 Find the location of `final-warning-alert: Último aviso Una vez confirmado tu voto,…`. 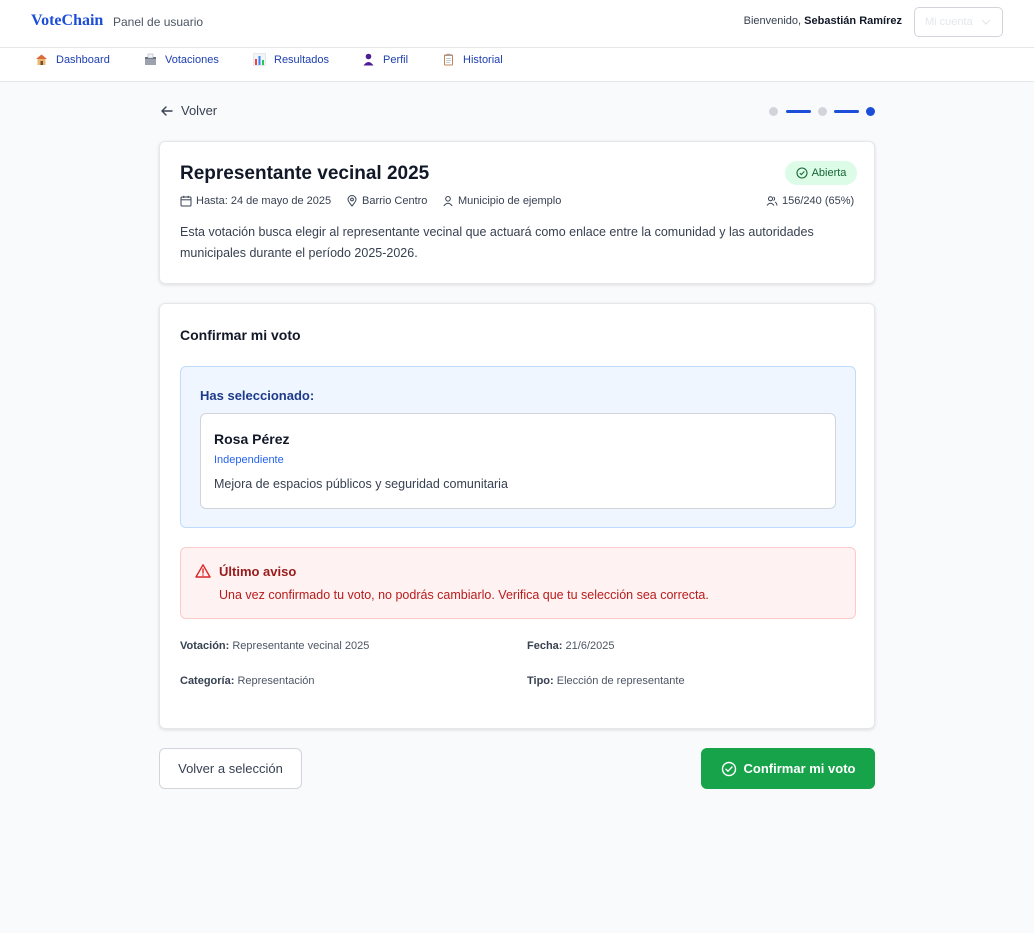

final-warning-alert: Último aviso Una vez confirmado tu voto,… is located at coordinates (518, 583).